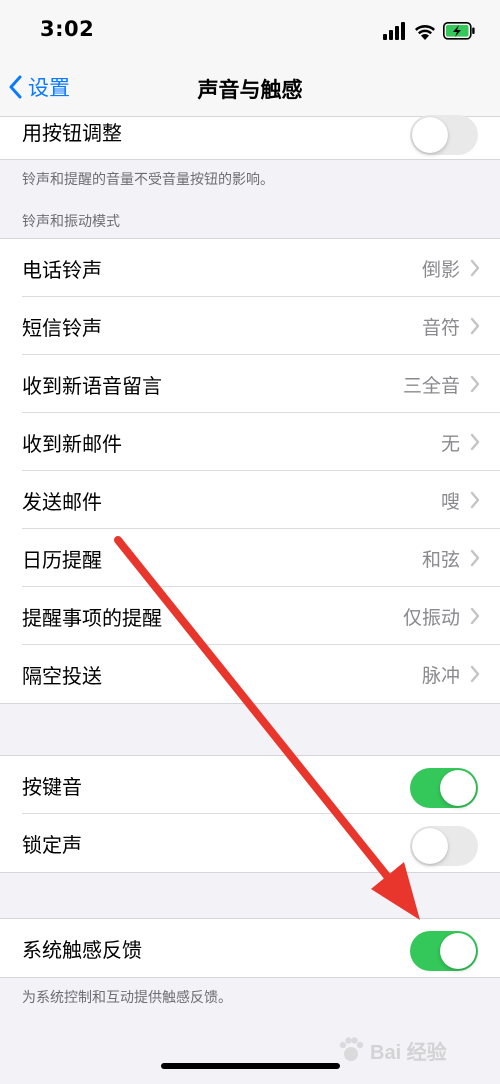 The image size is (500, 1084). What do you see at coordinates (440, 675) in the screenshot?
I see `row-value: 脉冲` at bounding box center [440, 675].